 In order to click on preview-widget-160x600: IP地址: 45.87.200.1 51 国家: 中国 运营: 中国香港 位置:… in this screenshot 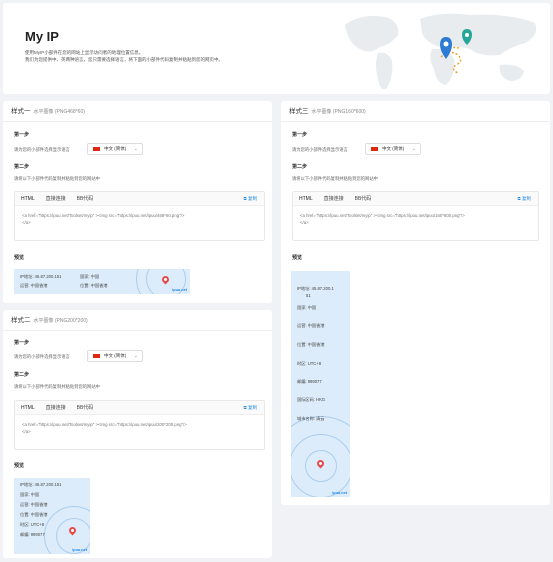, I will do `click(320, 384)`.